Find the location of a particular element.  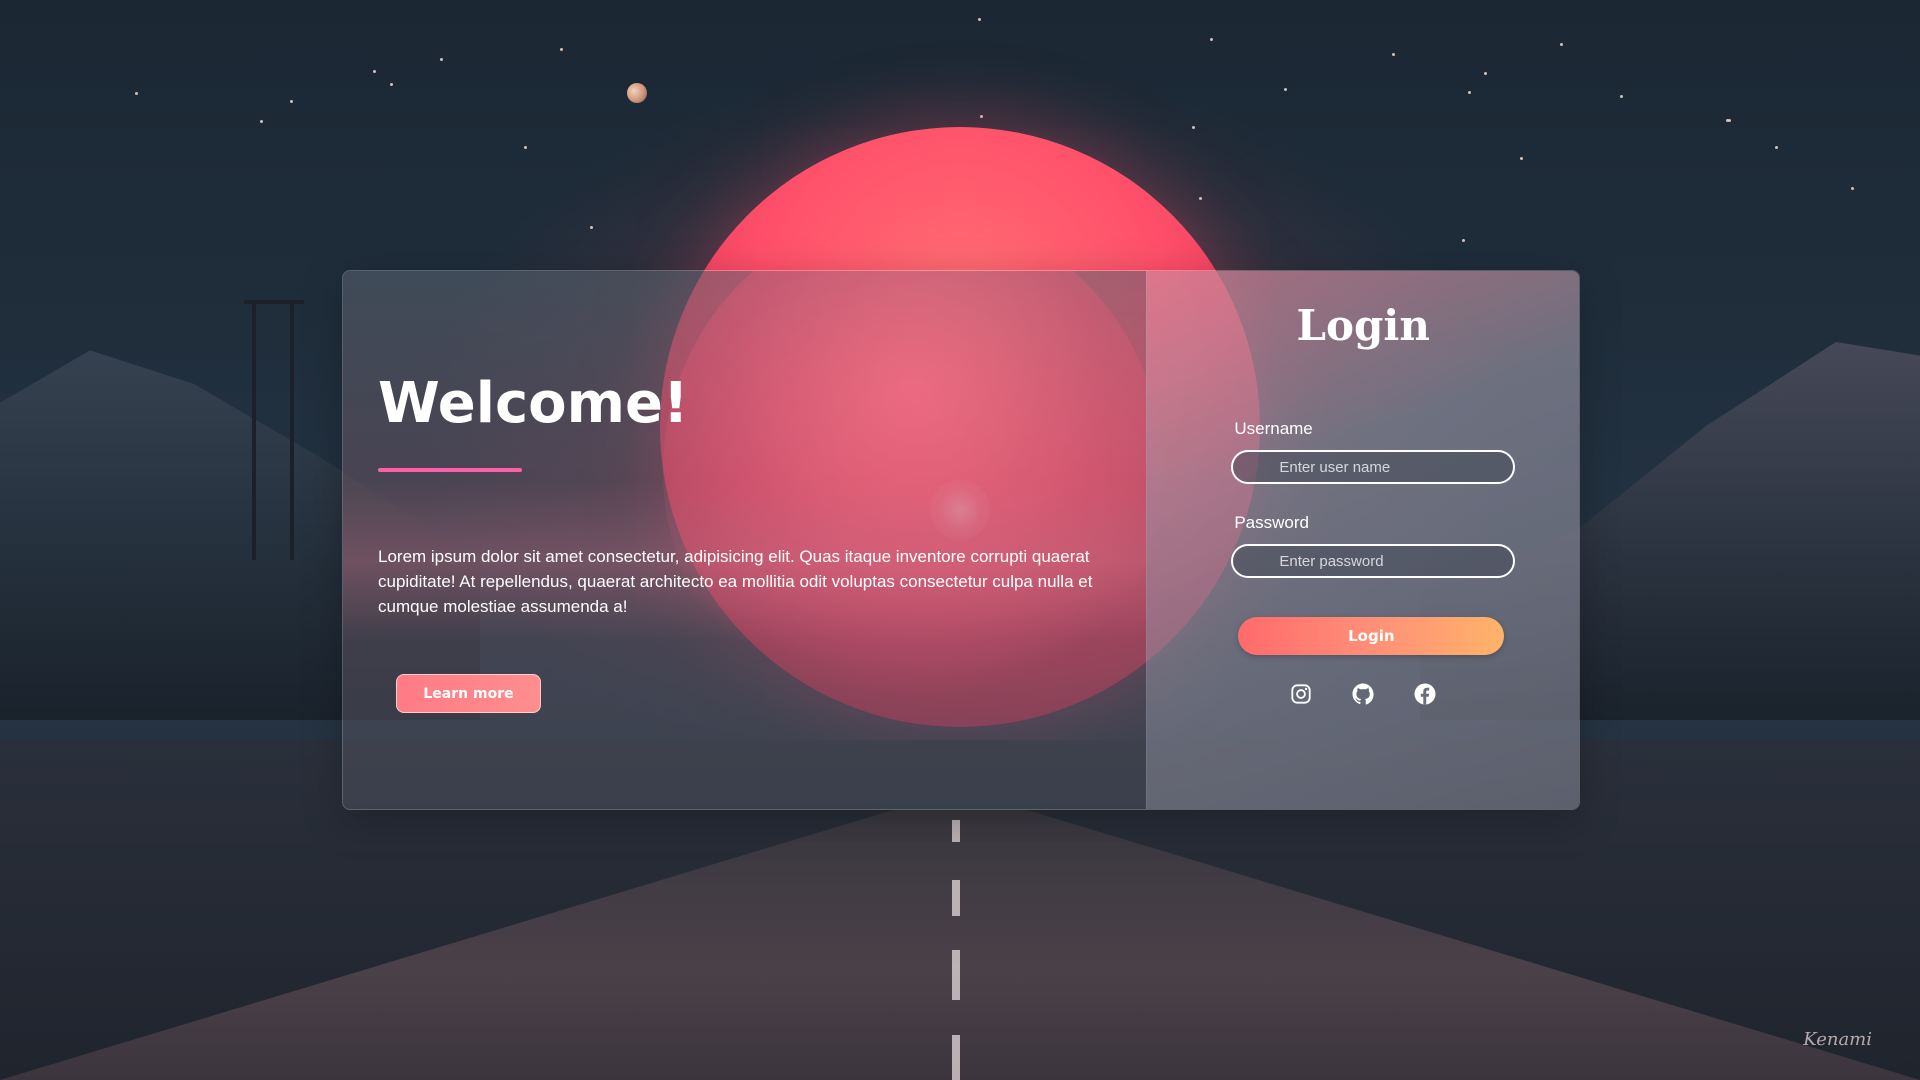

welcome-title: Welcome! is located at coordinates (533, 403).